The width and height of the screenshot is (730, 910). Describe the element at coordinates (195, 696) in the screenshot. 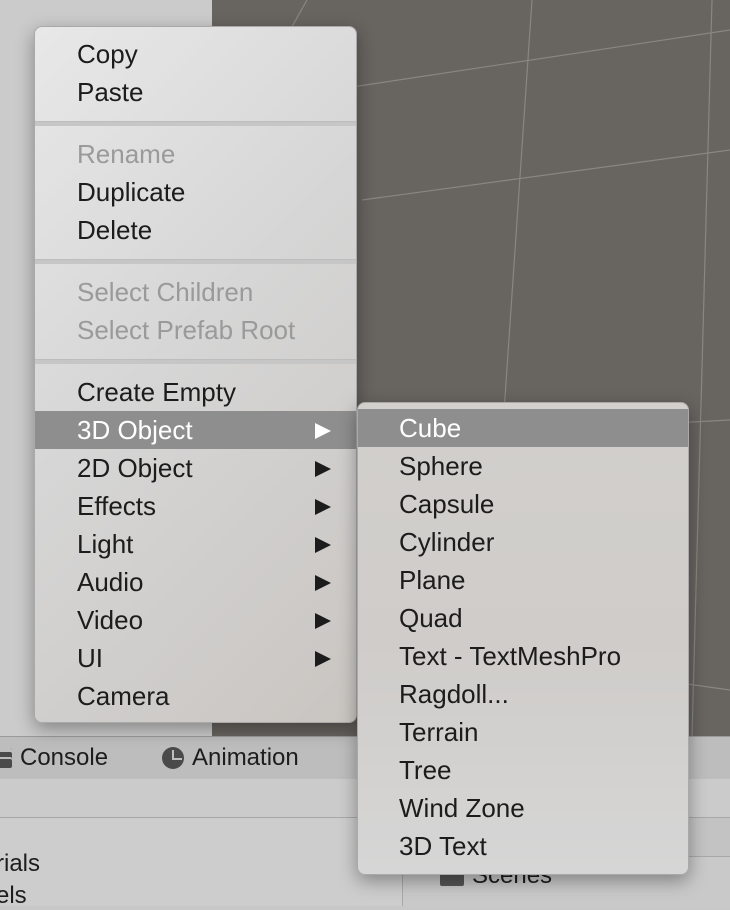

I see `menu-item-camera: Camera` at that location.